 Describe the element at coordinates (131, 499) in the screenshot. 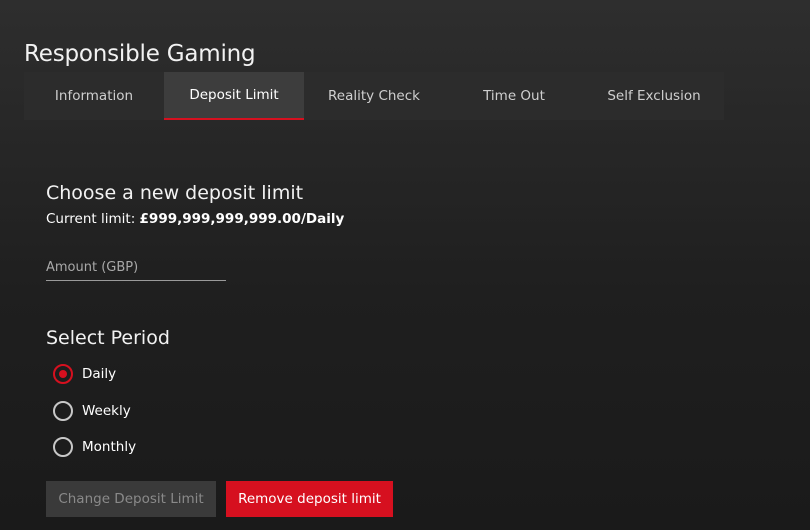

I see `change-deposit-limit-button: Change Deposit Limit` at that location.